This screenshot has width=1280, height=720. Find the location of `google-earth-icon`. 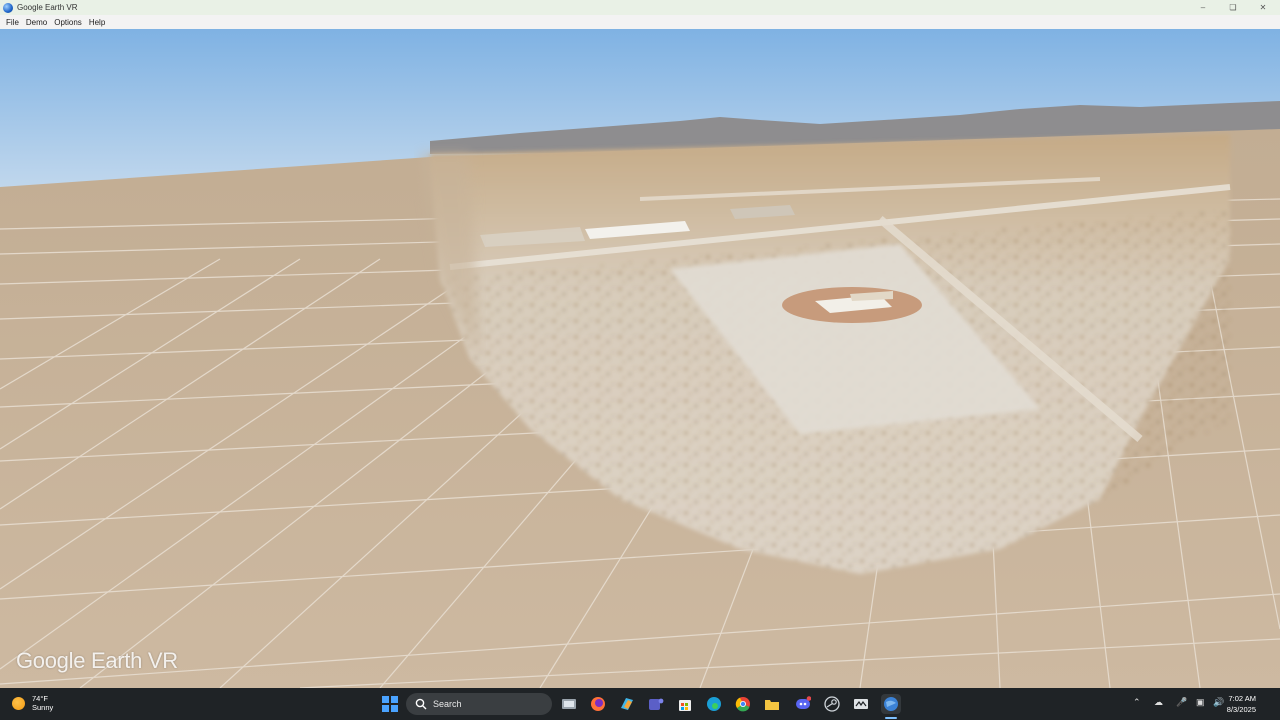

google-earth-icon is located at coordinates (8, 7).